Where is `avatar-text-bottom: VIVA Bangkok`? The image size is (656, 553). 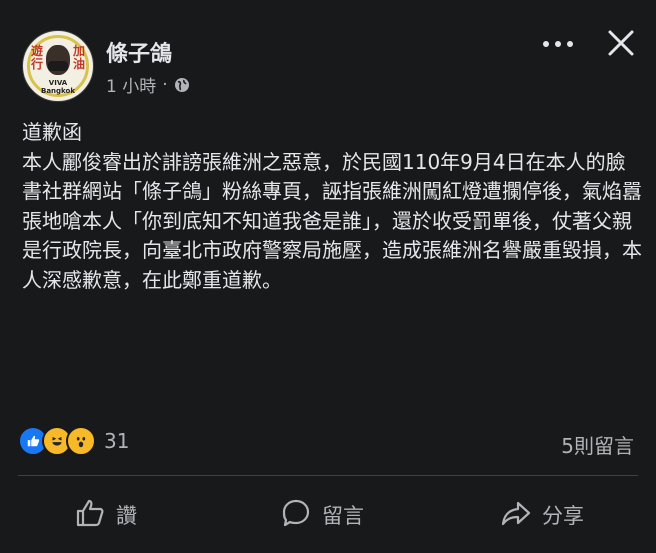
avatar-text-bottom: VIVA Bangkok is located at coordinates (58, 87).